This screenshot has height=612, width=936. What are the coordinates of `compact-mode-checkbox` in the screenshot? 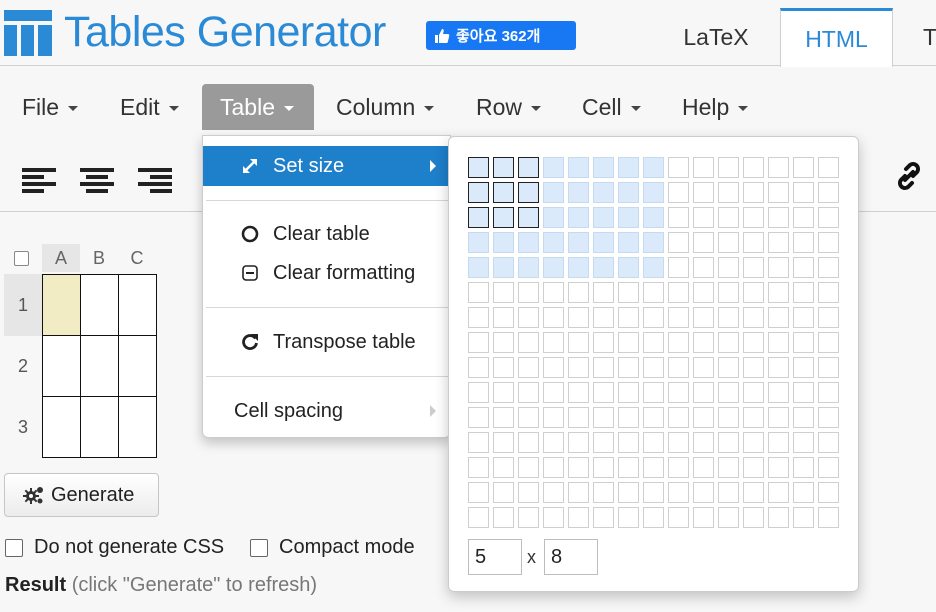 It's located at (259, 548).